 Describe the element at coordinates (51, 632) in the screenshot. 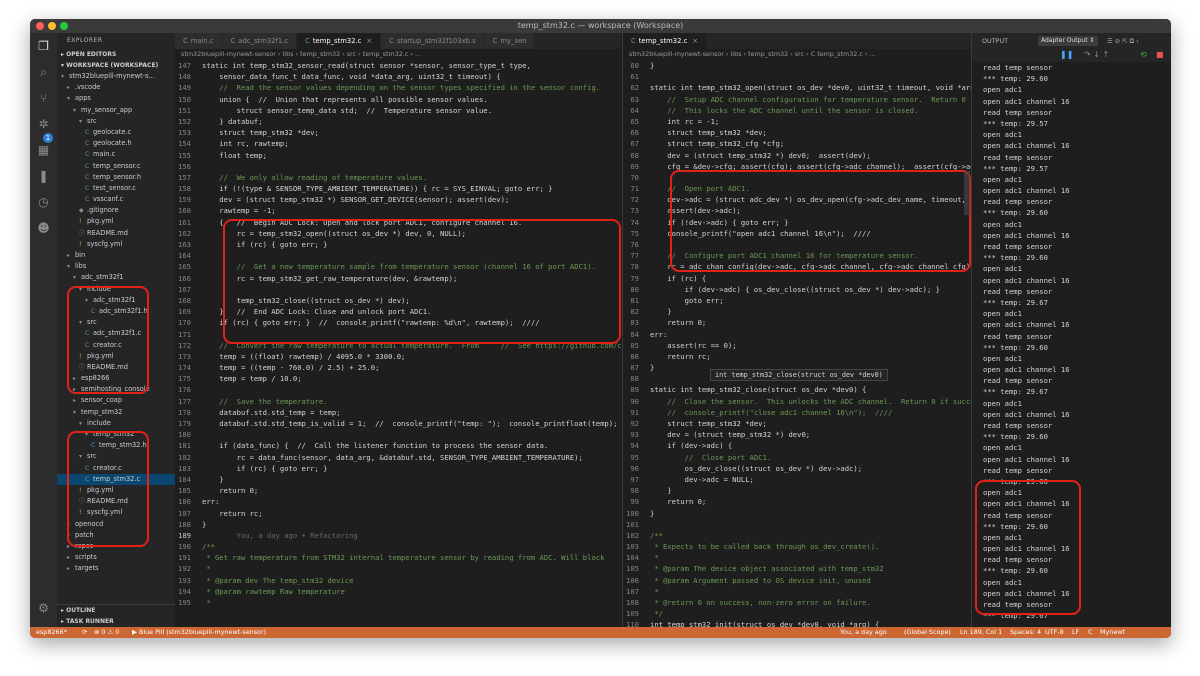

I see `git-branch: esp8266*` at that location.